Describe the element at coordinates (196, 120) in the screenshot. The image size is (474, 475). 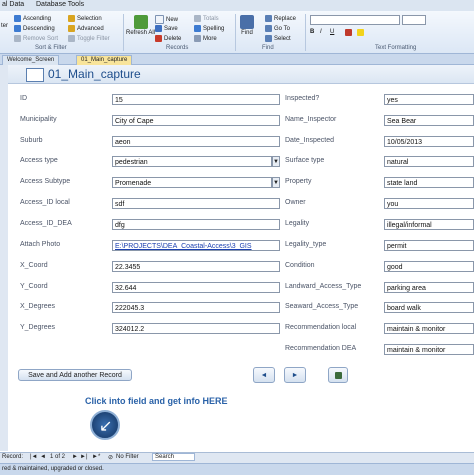
I see `municipality-field: City of Cape` at that location.